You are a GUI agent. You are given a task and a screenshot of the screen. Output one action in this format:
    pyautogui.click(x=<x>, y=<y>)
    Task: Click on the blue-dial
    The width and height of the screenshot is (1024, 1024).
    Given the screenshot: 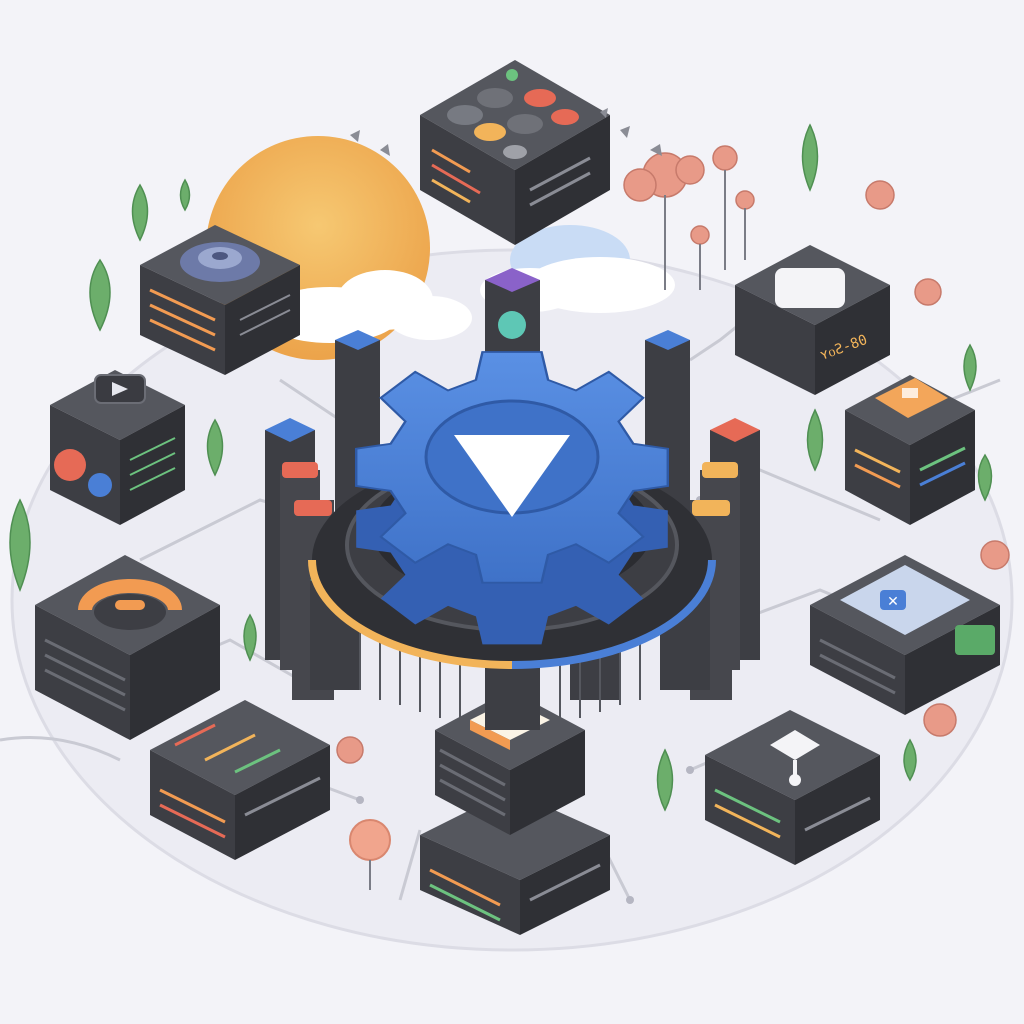 What is the action you would take?
    pyautogui.click(x=100, y=485)
    